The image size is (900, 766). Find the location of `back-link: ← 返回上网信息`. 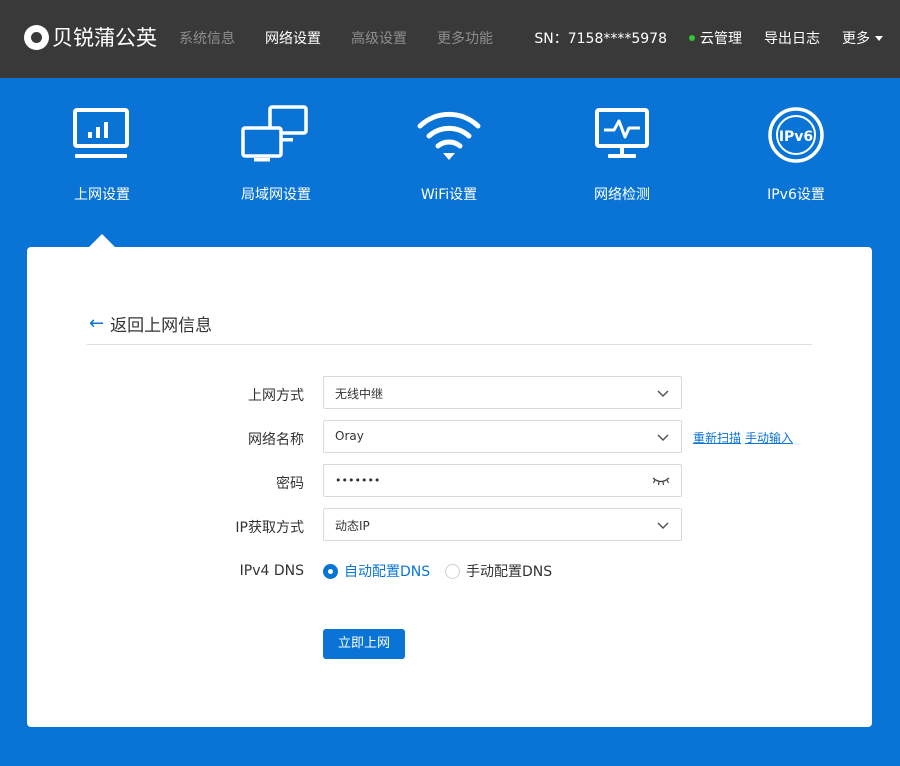

back-link: ← 返回上网信息 is located at coordinates (150, 323).